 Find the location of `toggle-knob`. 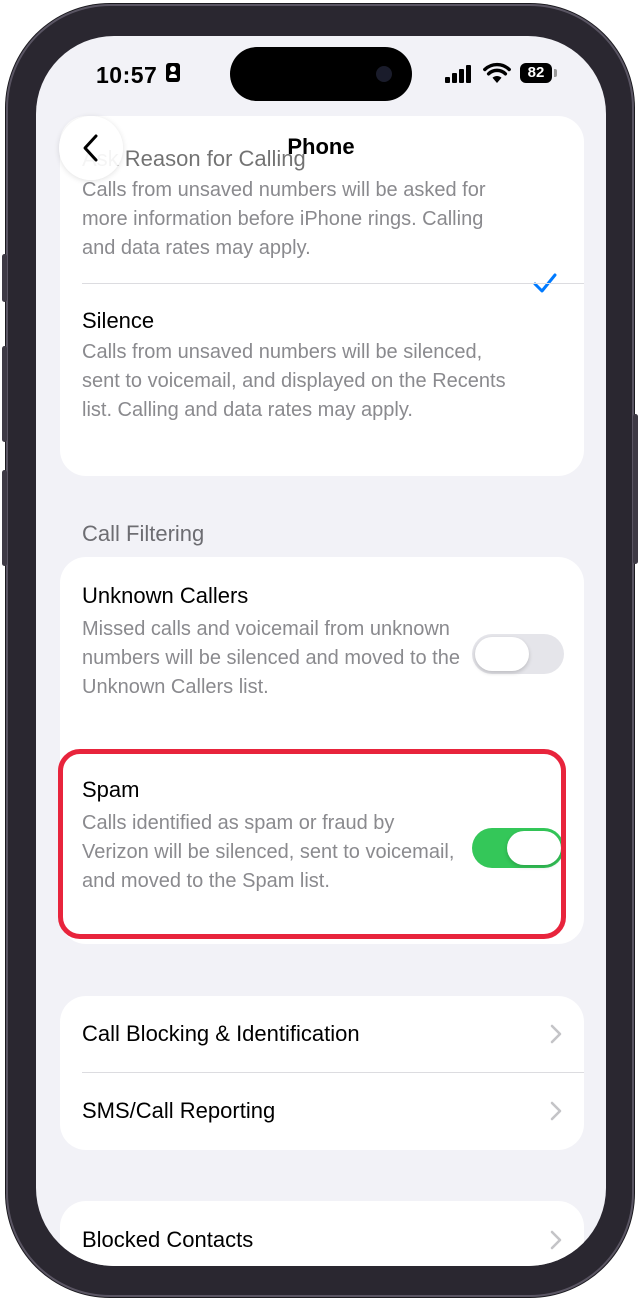

toggle-knob is located at coordinates (502, 654).